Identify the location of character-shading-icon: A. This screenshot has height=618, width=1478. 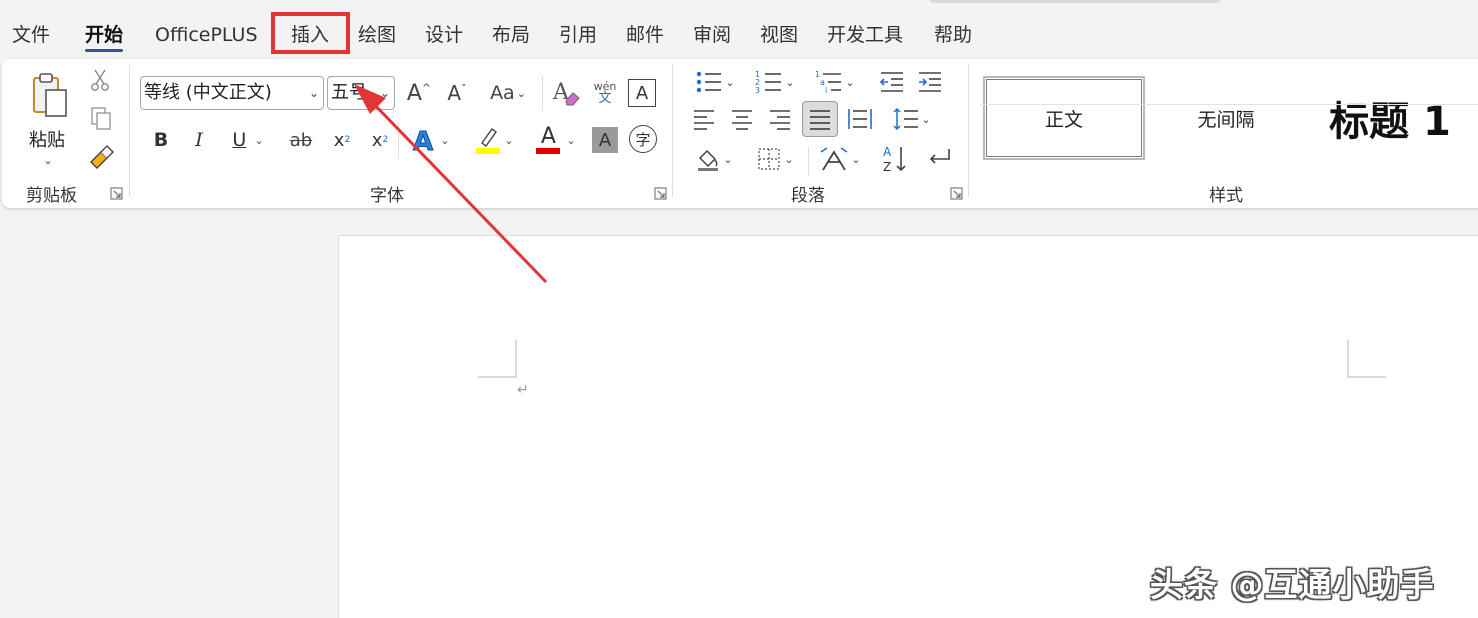
(605, 140).